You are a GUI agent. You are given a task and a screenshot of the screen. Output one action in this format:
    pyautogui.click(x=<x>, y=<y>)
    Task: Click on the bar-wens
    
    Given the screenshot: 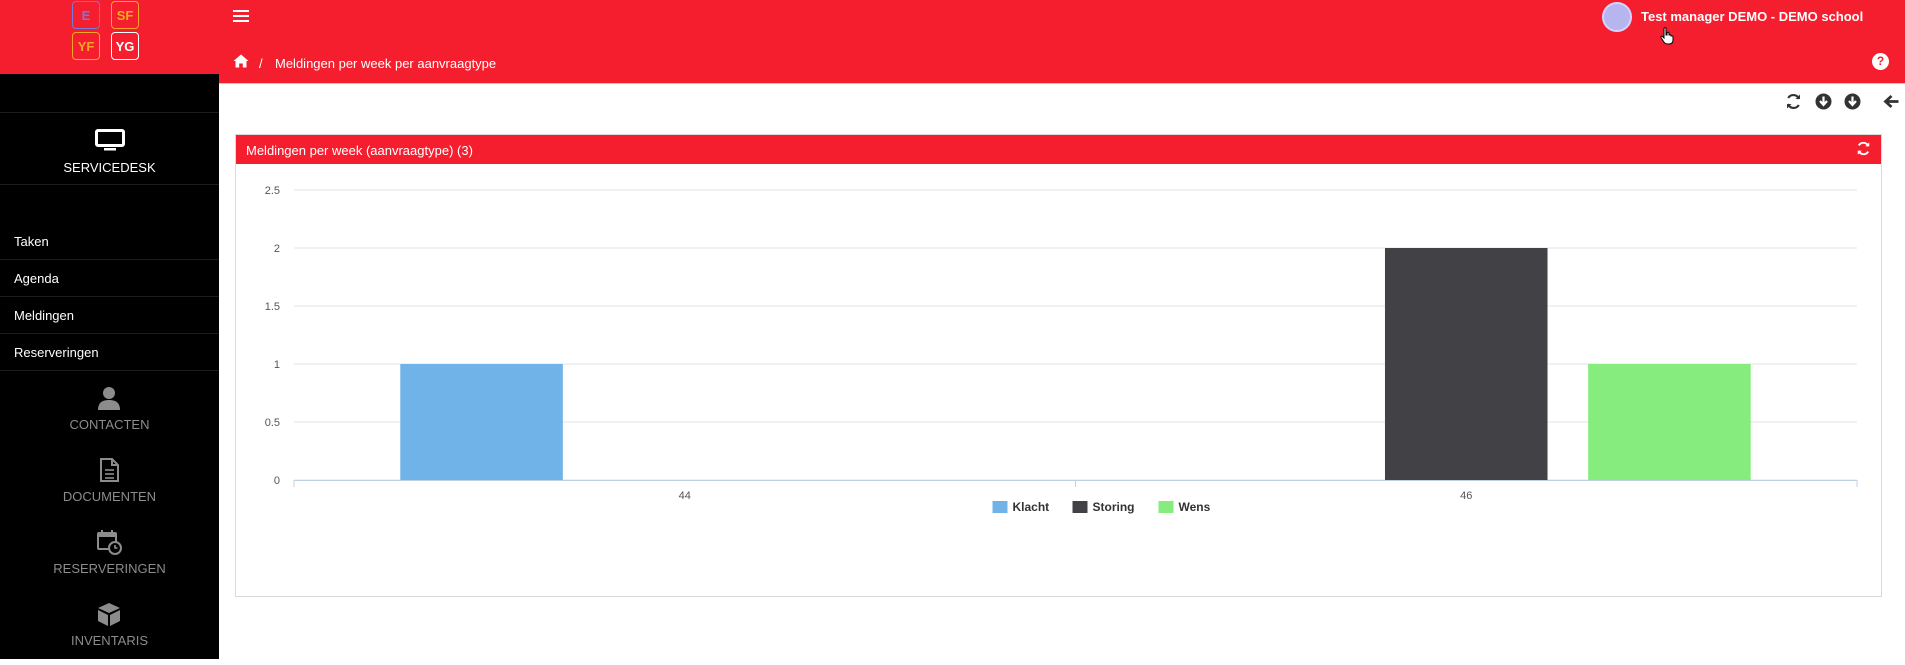 What is the action you would take?
    pyautogui.click(x=1669, y=422)
    